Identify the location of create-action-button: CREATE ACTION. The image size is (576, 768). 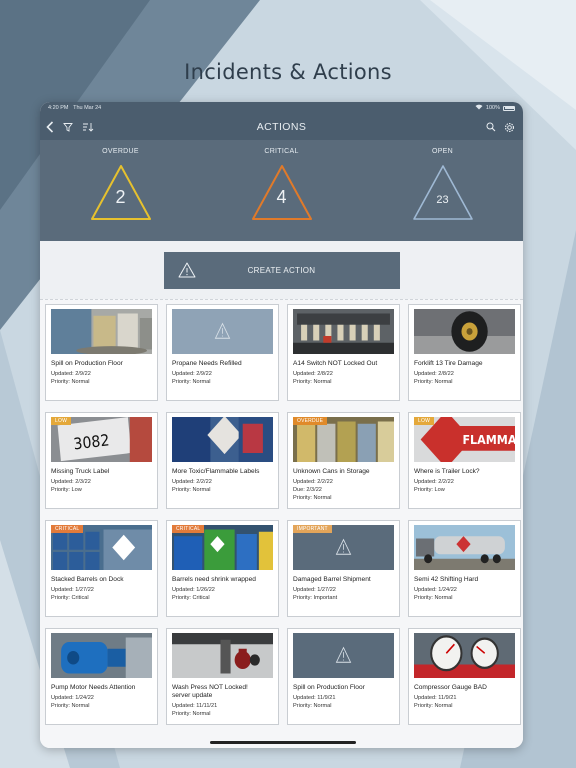
(281, 270).